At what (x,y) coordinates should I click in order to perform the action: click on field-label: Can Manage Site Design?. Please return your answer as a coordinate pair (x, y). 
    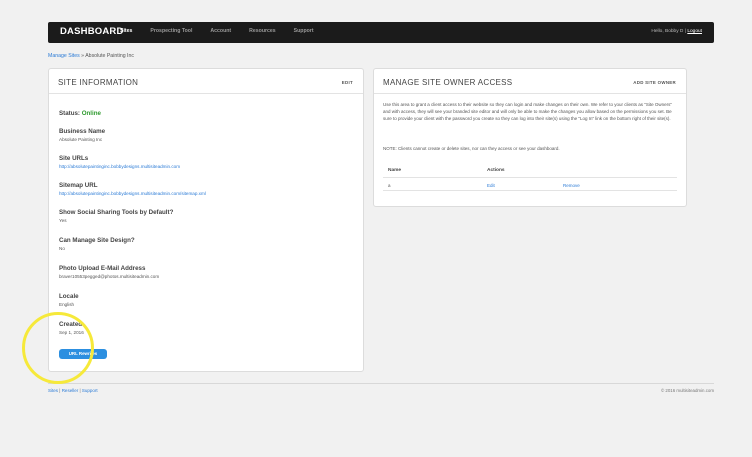
    Looking at the image, I should click on (97, 240).